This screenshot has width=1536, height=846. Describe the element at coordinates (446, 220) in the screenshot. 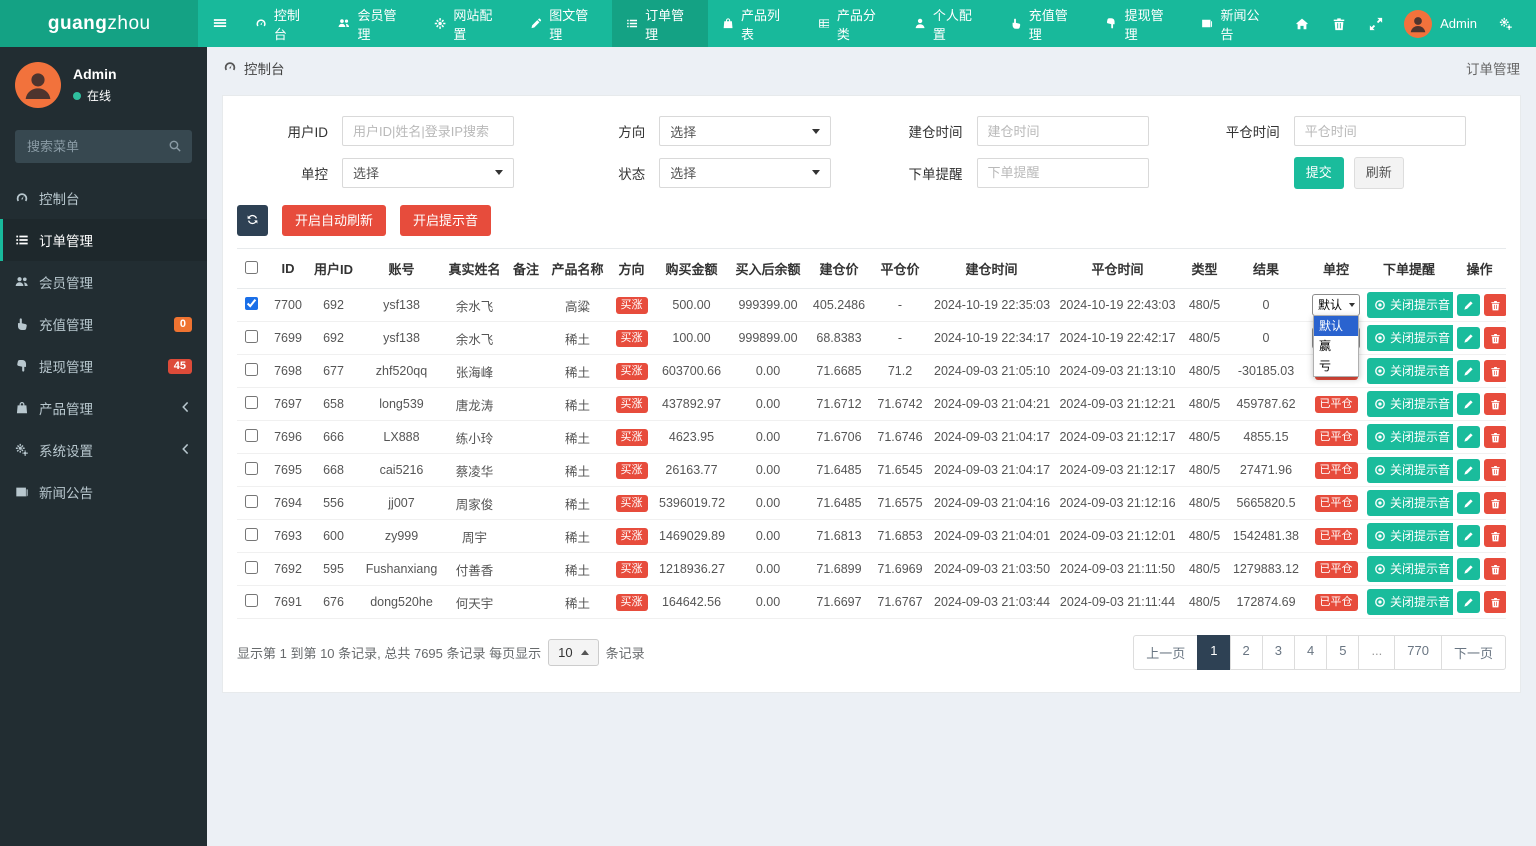

I see `sound-toggle-button: 开启提示音` at that location.